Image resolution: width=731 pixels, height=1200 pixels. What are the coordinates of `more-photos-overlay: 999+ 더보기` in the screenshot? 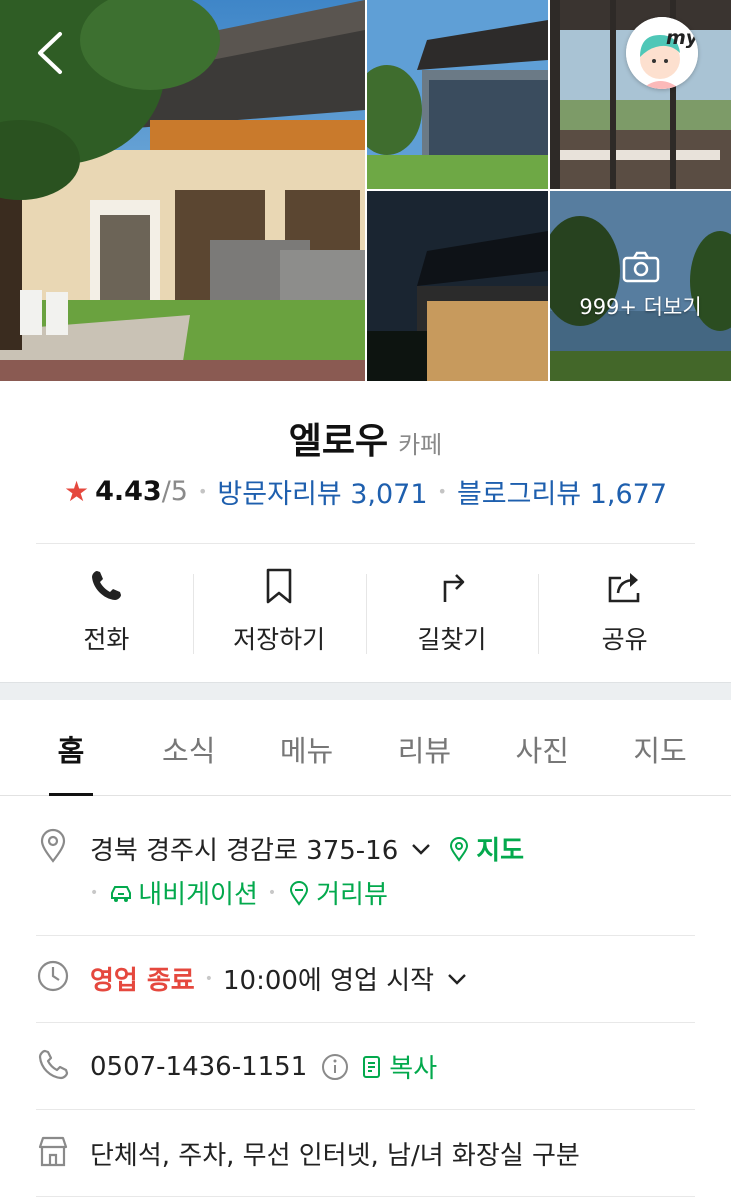 It's located at (640, 286).